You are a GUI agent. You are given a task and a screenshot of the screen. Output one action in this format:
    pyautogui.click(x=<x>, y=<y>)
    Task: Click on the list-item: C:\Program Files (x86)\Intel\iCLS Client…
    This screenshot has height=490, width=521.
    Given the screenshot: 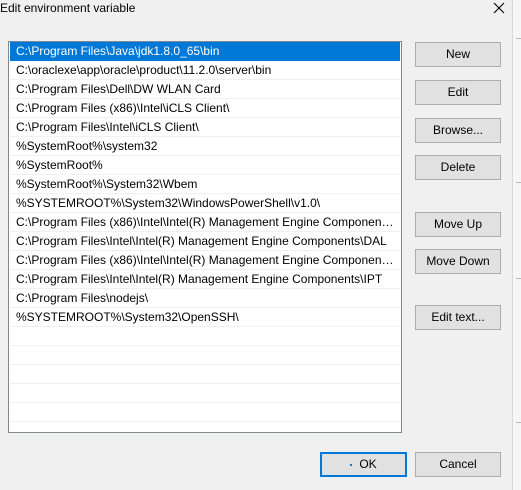 What is the action you would take?
    pyautogui.click(x=205, y=108)
    